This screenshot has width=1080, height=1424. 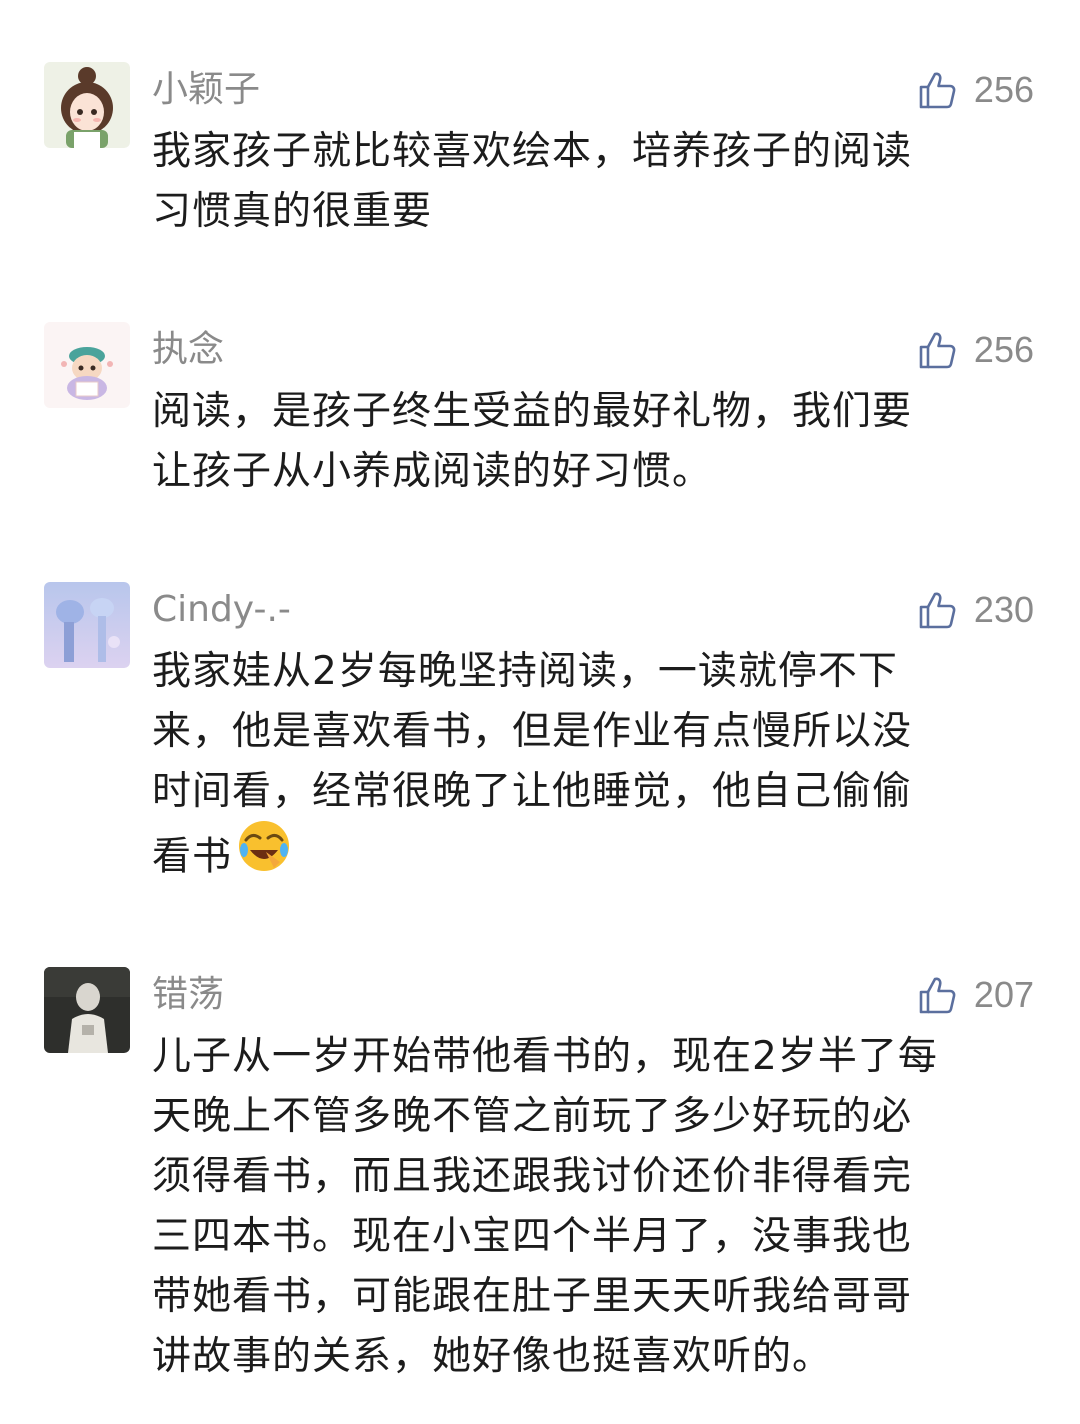 I want to click on comment-line: 阅读，是孩子终生受益的最好礼物，我们要, so click(x=532, y=411).